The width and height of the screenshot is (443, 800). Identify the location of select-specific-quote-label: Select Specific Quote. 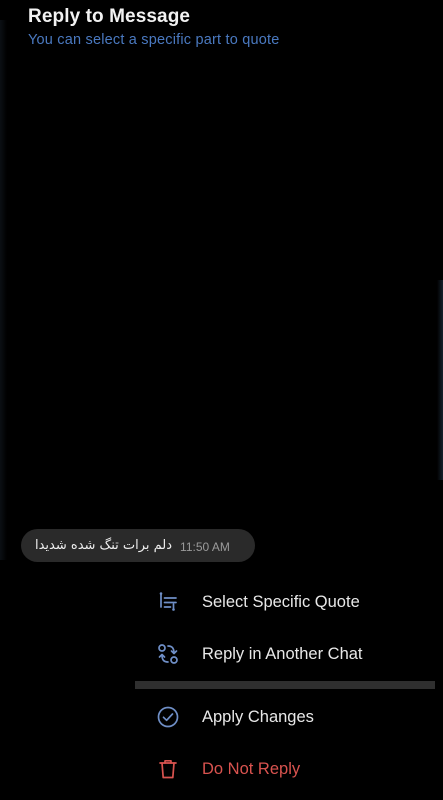
(281, 602).